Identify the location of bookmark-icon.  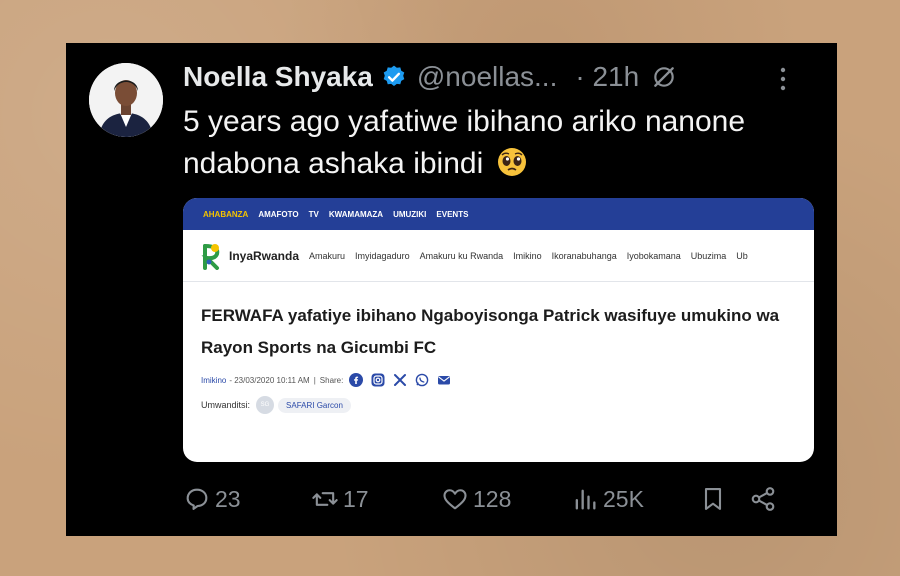
(713, 499).